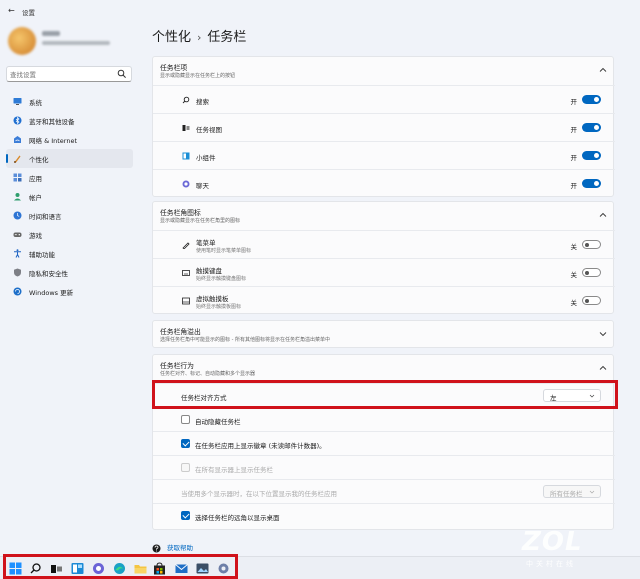 The image size is (640, 579). Describe the element at coordinates (591, 183) in the screenshot. I see `chat-toggle` at that location.